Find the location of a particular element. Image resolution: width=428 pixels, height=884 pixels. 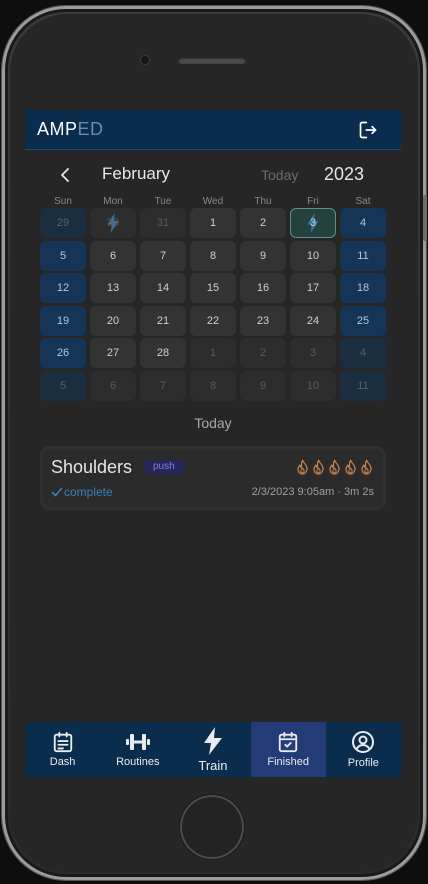

workout-meta: 2/3/2023 9:05am · 3m 2s is located at coordinates (313, 492).